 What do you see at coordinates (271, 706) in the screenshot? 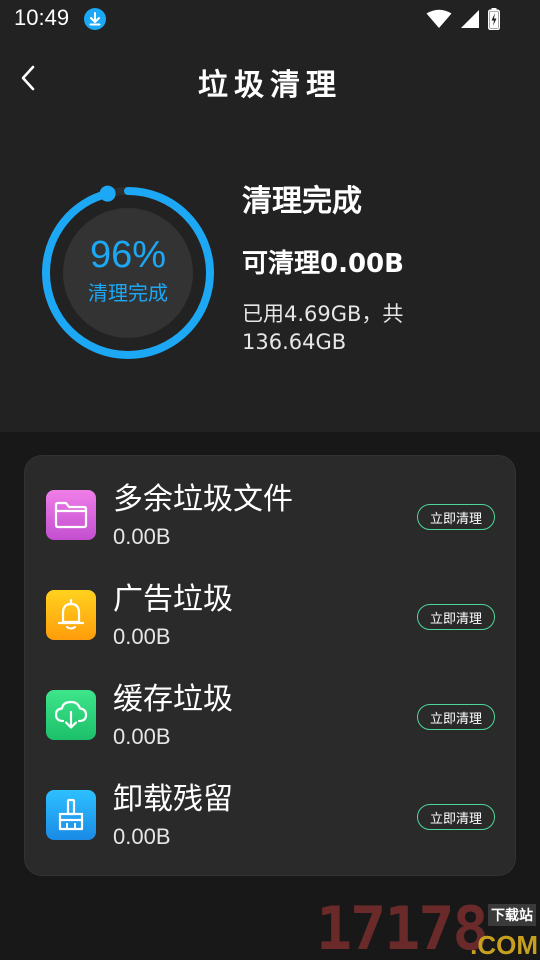
I see `list-item-cache-junk: 缓存垃圾 0.00B 立即清理` at bounding box center [271, 706].